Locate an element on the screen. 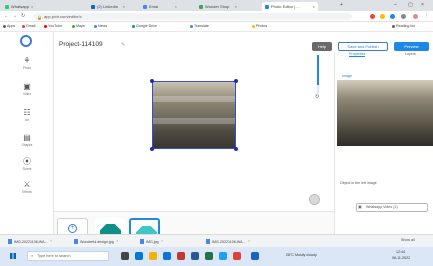 The width and height of the screenshot is (433, 266). sidebar-item-effects: ⚔ Effects is located at coordinates (27, 189).